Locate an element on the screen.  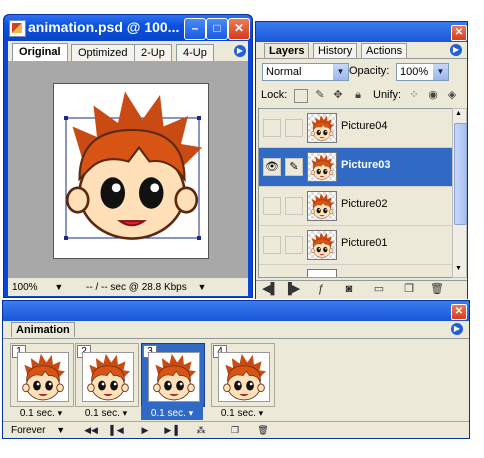
layer-row: Picture02 is located at coordinates (355, 206).